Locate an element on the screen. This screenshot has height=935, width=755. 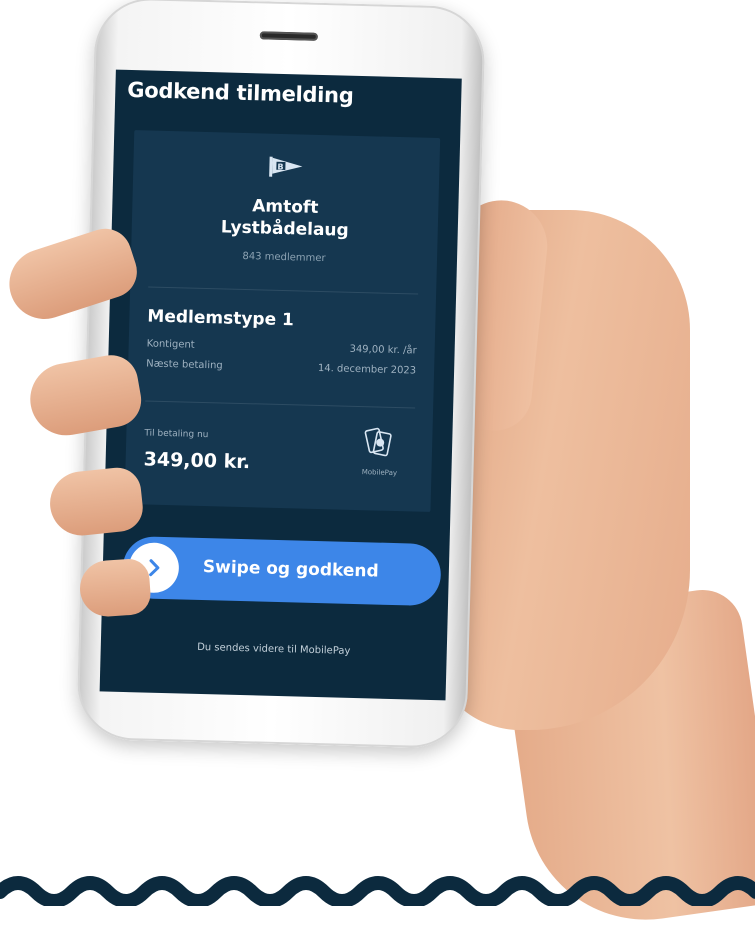
mobilepay-icon is located at coordinates (378, 442).